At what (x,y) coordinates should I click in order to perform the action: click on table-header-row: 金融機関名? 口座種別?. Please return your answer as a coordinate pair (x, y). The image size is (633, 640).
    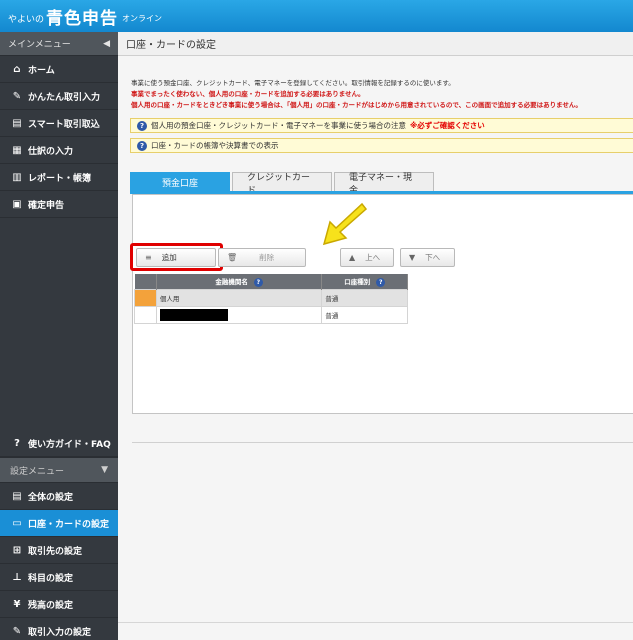
    Looking at the image, I should click on (271, 281).